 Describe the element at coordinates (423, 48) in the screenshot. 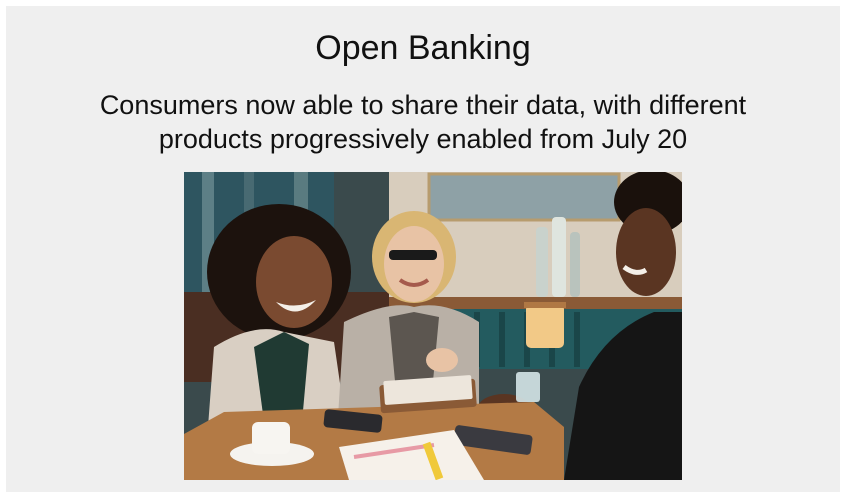

I see `slide-title: Open Banking` at that location.